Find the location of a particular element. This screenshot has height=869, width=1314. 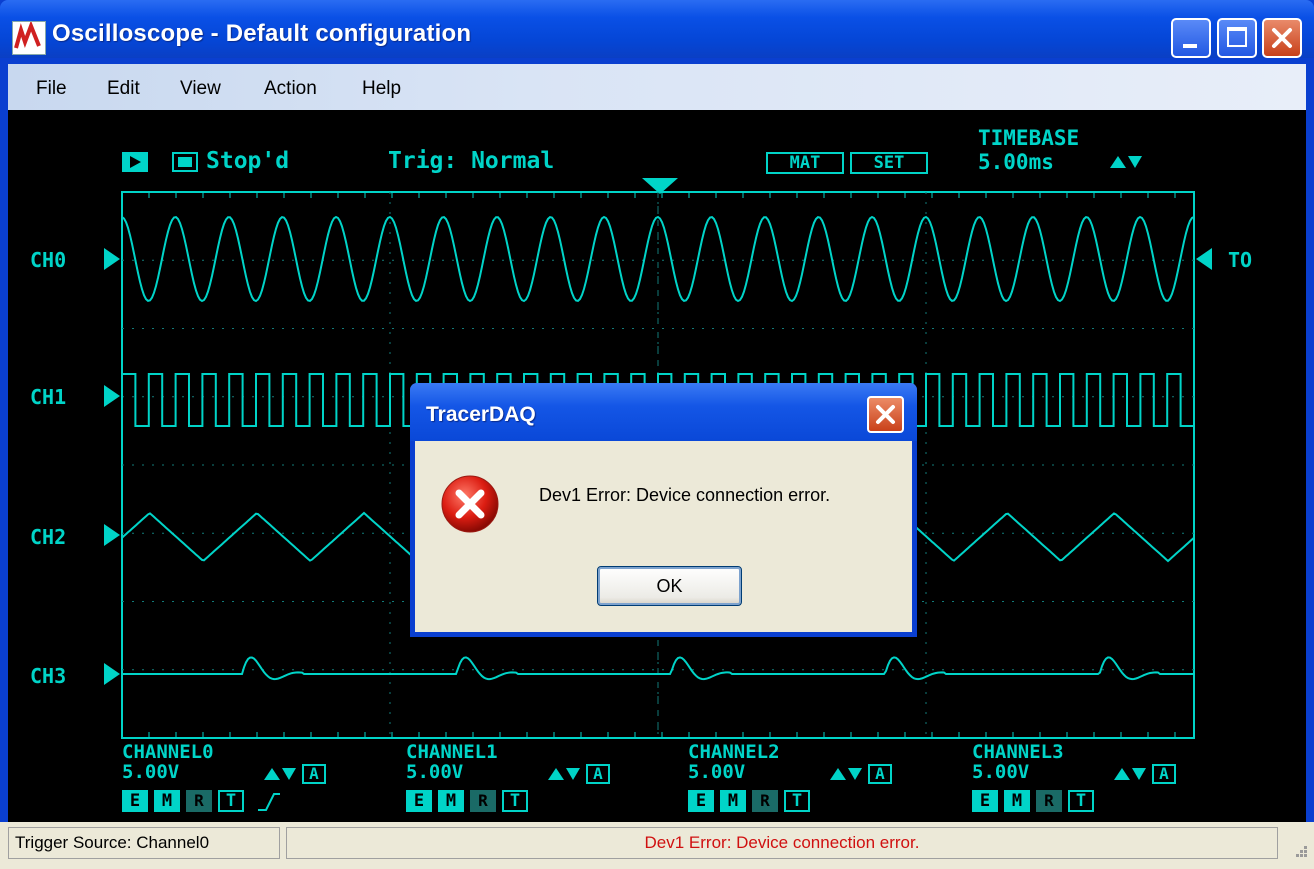

channel-panel-2: CHANNEL2 5.00V A E M R T is located at coordinates (823, 780).